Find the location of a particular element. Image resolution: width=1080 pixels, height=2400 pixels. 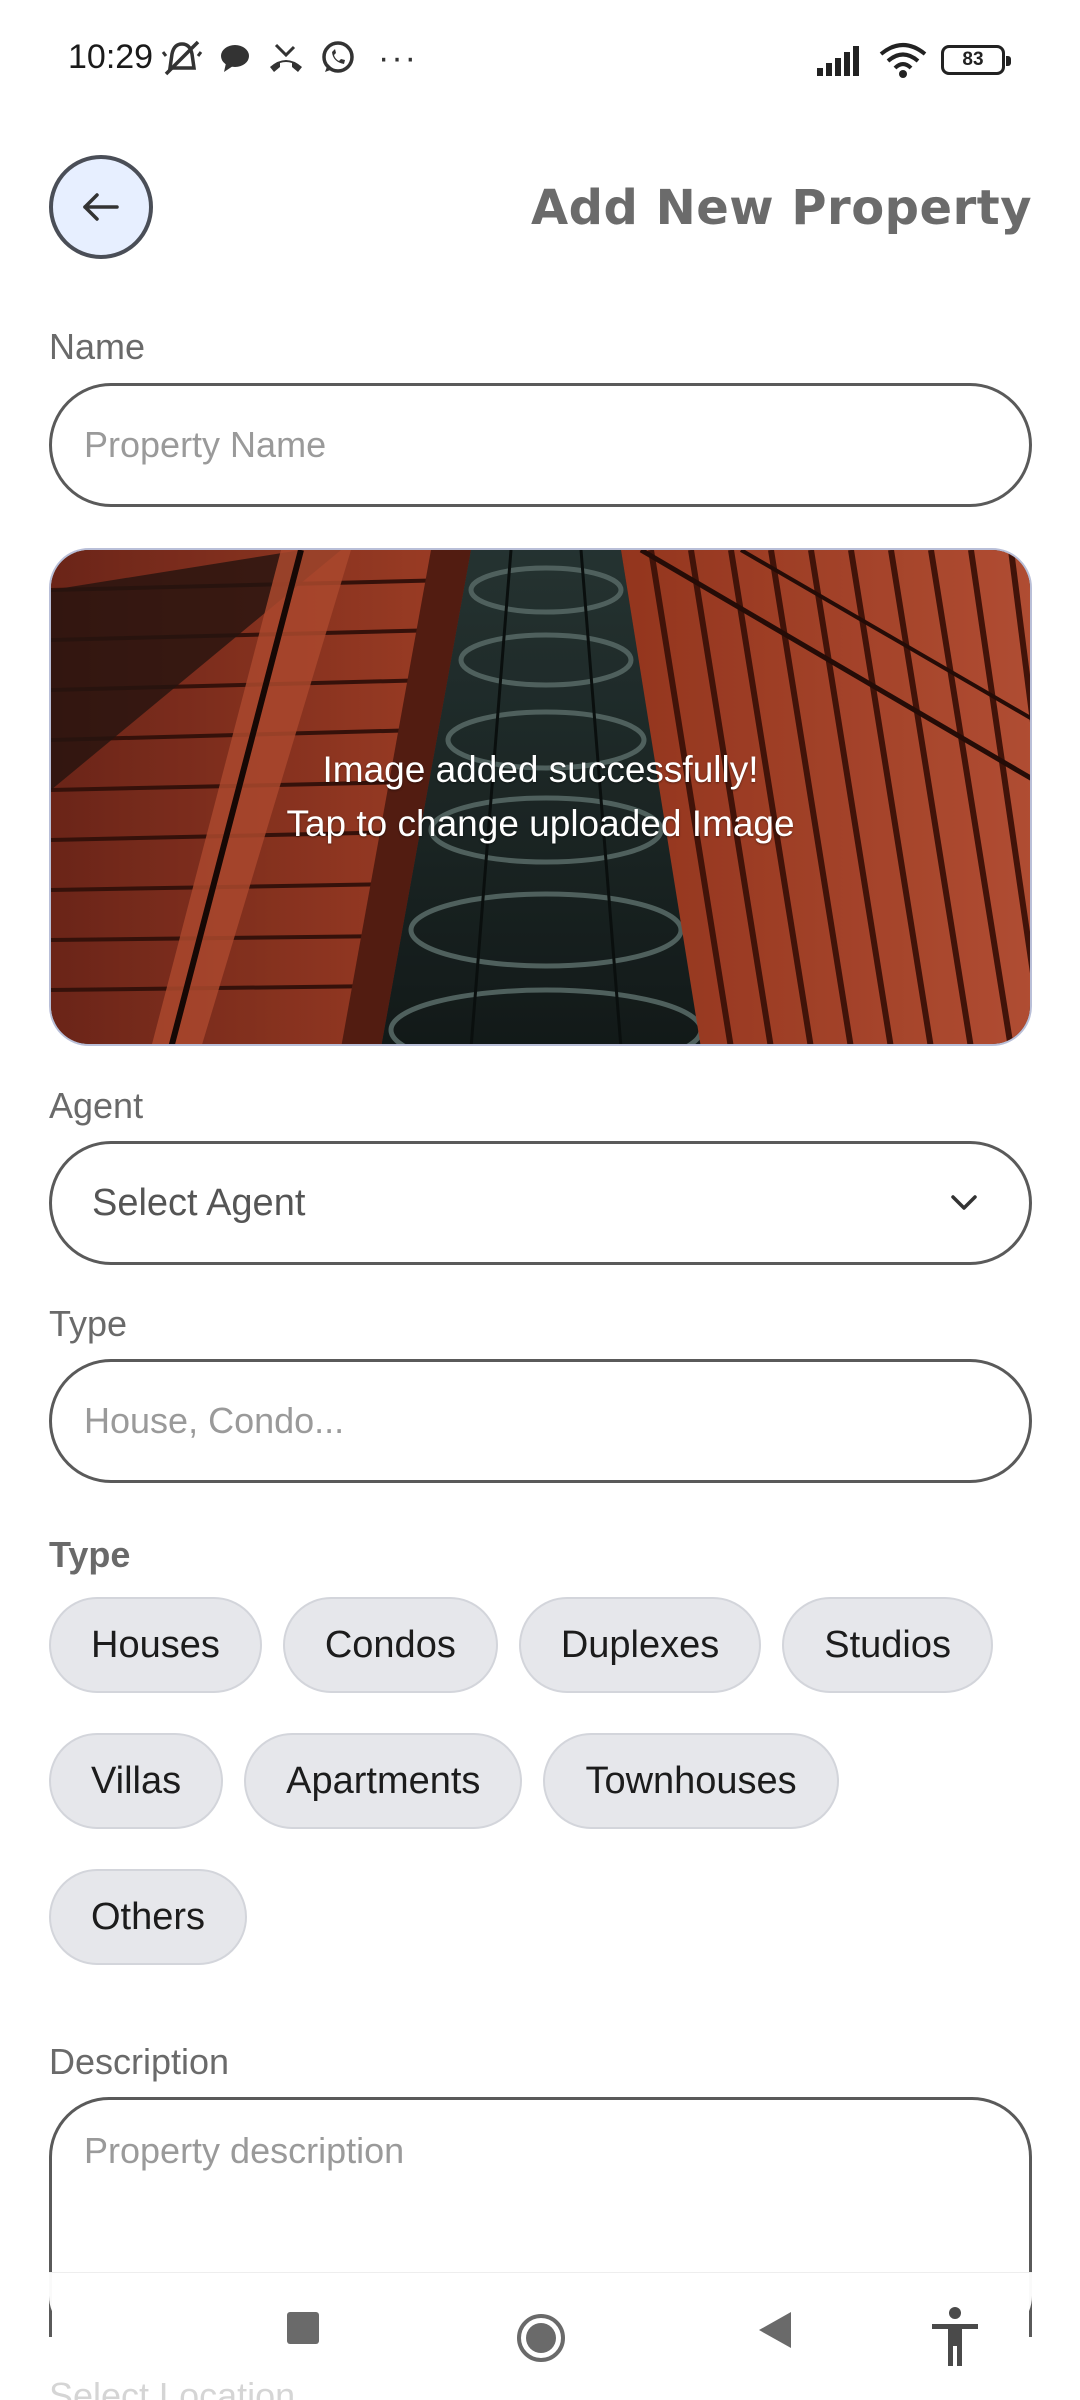

description-label: Description is located at coordinates (139, 2061).